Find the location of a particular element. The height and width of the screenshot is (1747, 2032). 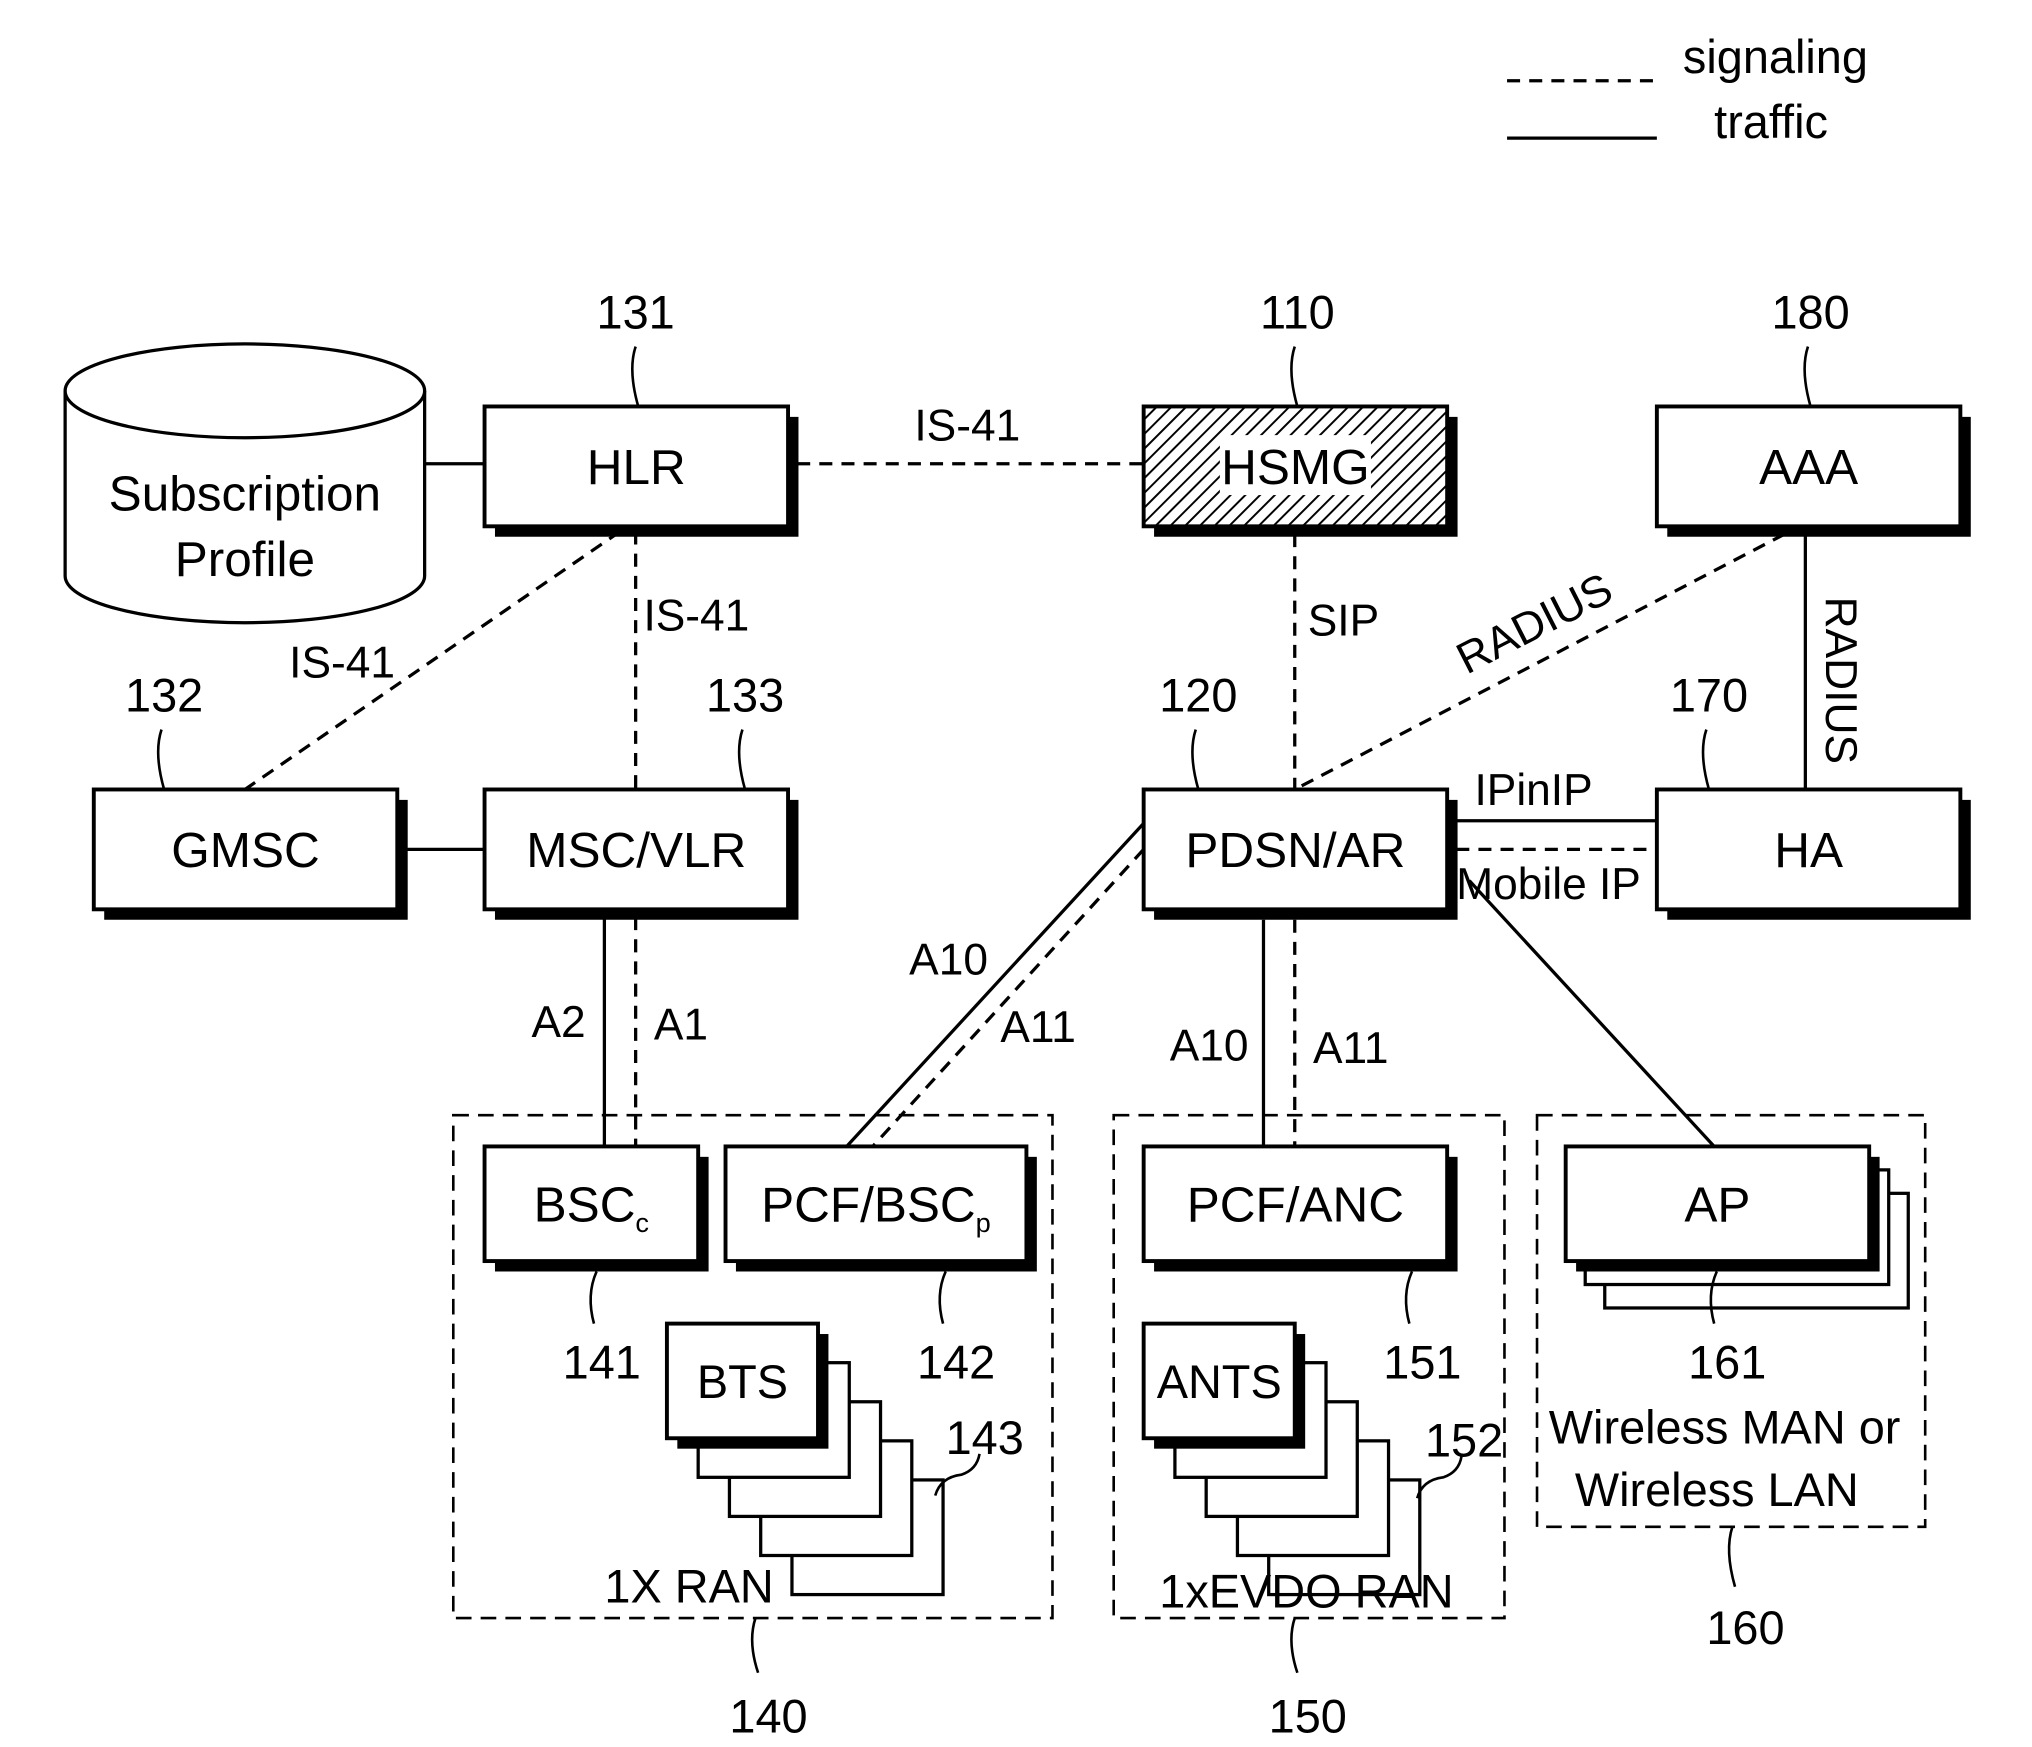

link-label-pdsn-pcfanc-traffic: A10 is located at coordinates (1209, 1045).